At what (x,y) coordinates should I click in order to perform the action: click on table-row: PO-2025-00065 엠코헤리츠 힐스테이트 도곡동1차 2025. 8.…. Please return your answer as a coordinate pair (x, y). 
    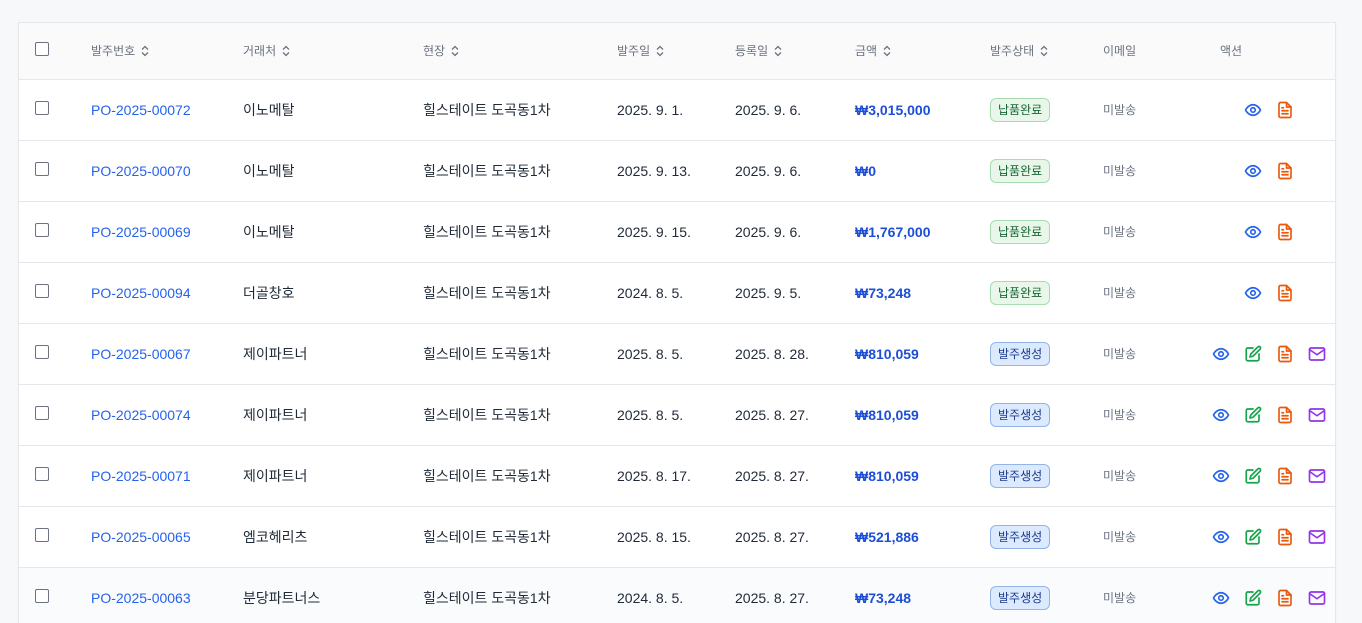
    Looking at the image, I should click on (677, 536).